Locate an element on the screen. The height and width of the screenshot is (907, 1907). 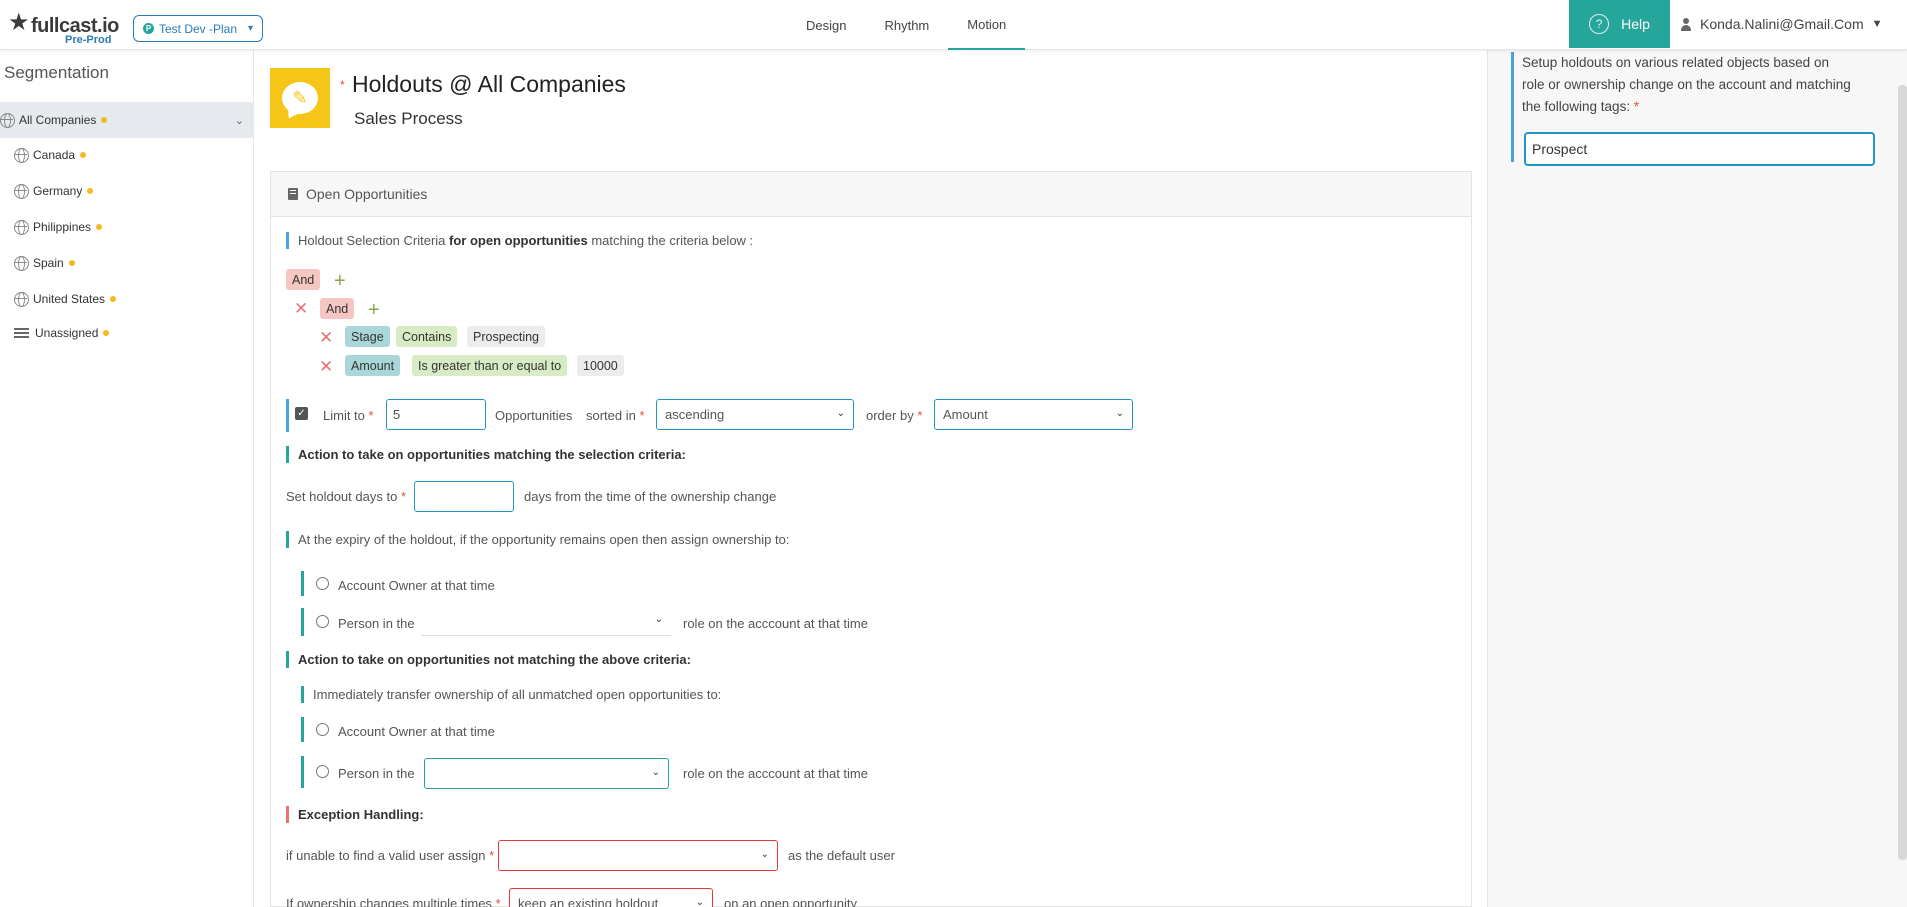
order-by-value: Amount is located at coordinates (965, 414).